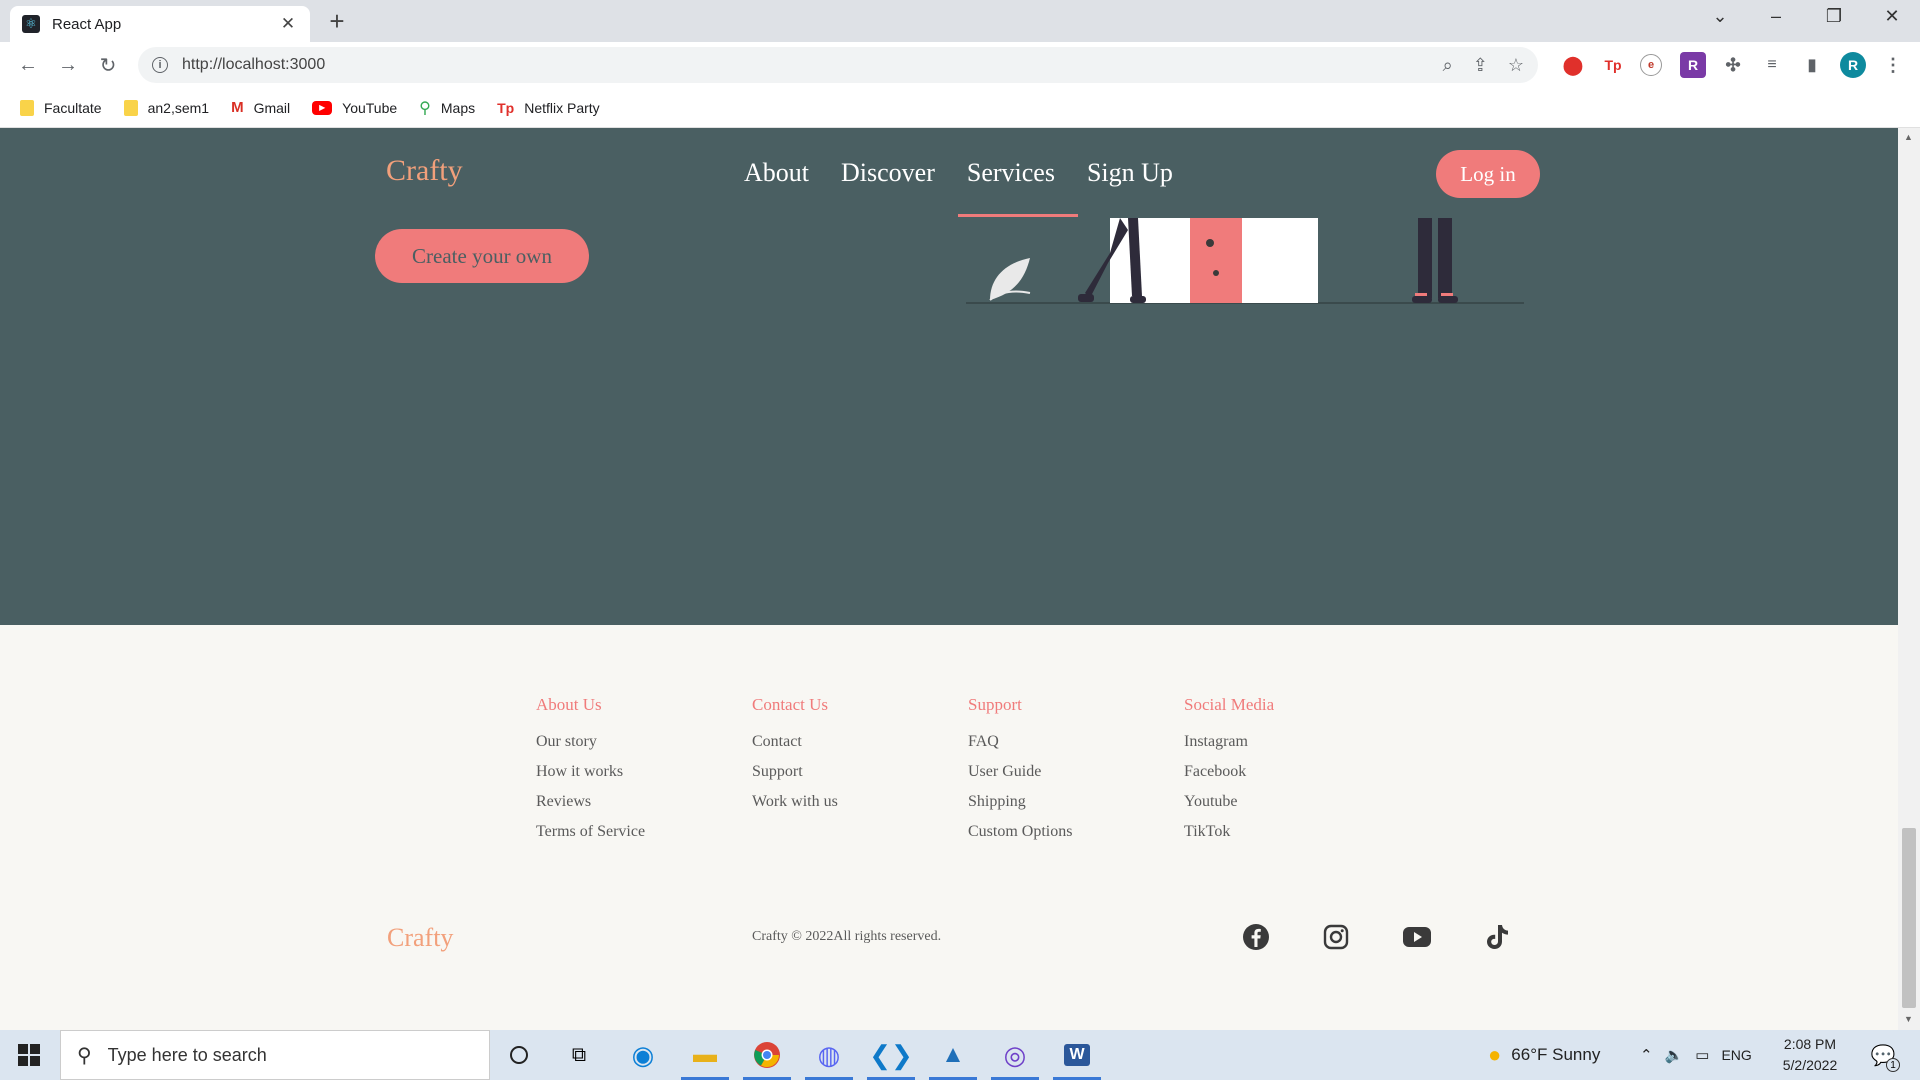 Image resolution: width=1920 pixels, height=1080 pixels. What do you see at coordinates (1702, 1055) in the screenshot?
I see `battery-icon: ▭` at bounding box center [1702, 1055].